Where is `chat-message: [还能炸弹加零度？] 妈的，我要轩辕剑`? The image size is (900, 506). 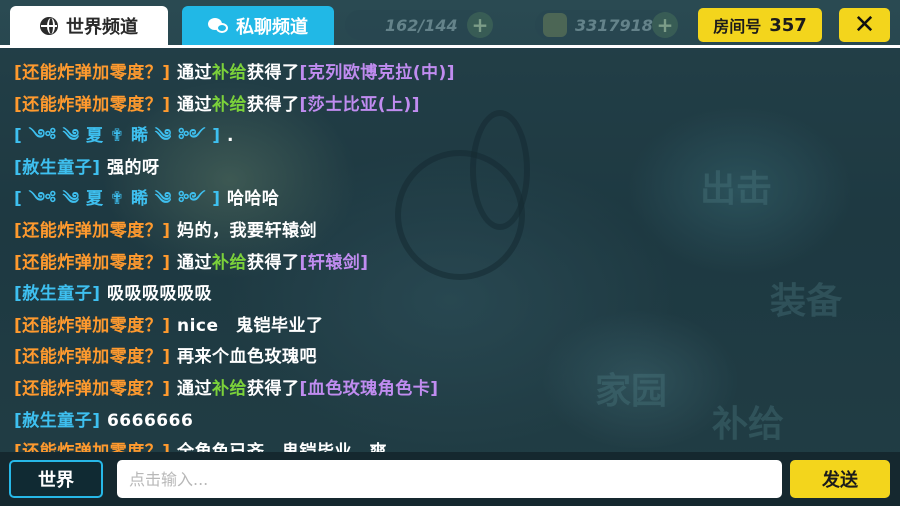
chat-message: [还能炸弹加零度？] 妈的，我要轩辕剑 is located at coordinates (165, 231).